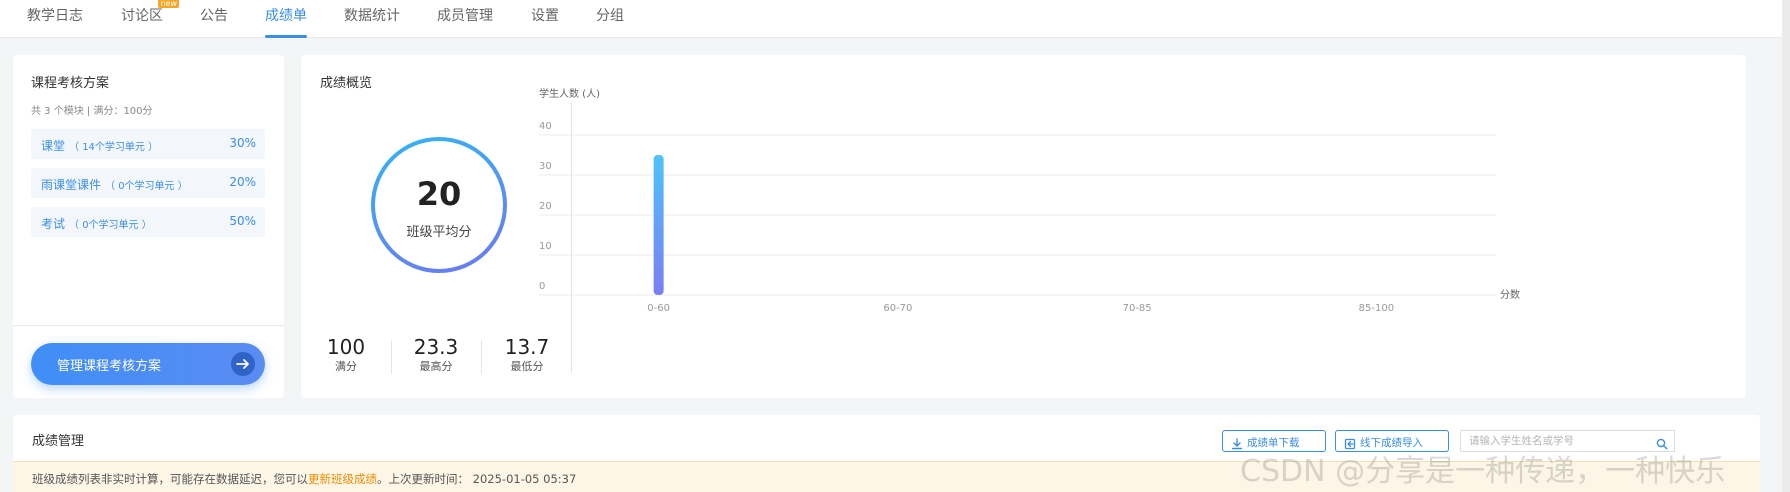 Image resolution: width=1790 pixels, height=492 pixels. Describe the element at coordinates (114, 185) in the screenshot. I see `module-name: 雨课堂课件（ 0个学习单元 ）` at that location.